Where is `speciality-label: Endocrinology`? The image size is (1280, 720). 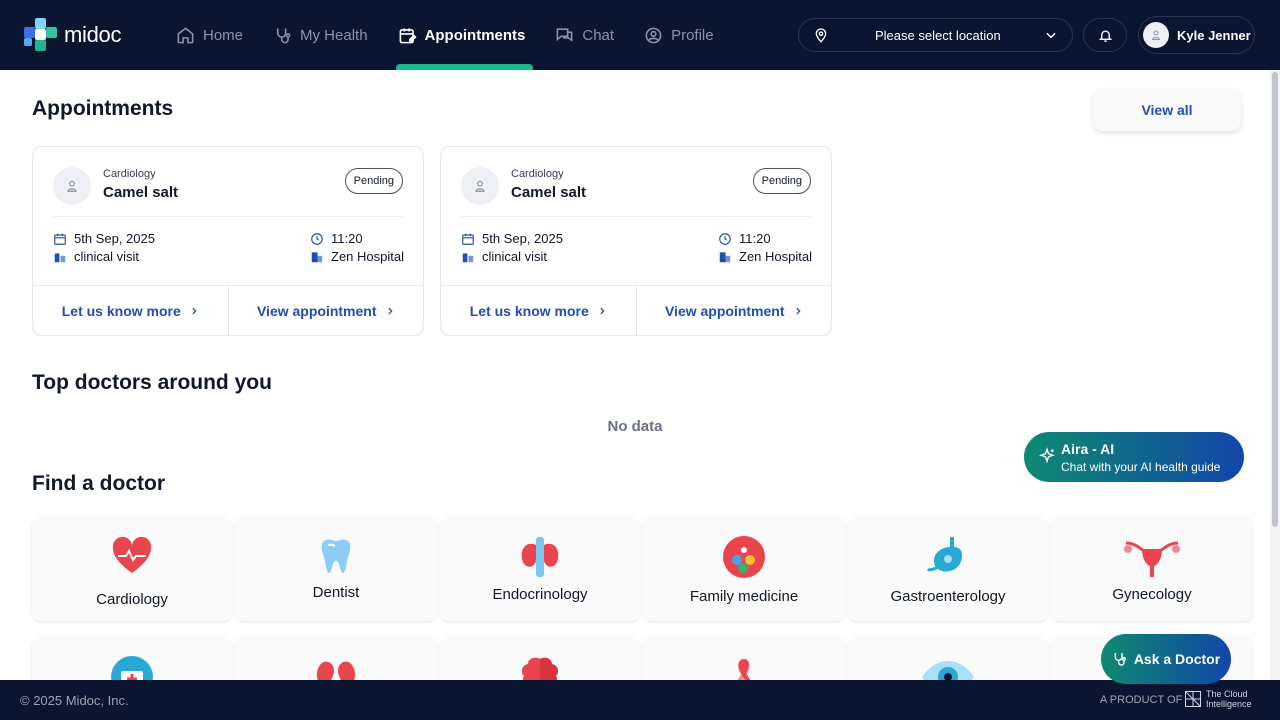
speciality-label: Endocrinology is located at coordinates (540, 594).